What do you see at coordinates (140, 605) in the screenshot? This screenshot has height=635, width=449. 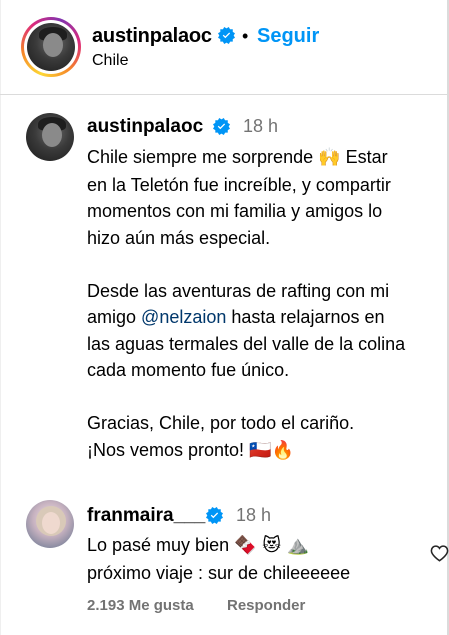 I see `likes-count: 2.193 Me gusta` at bounding box center [140, 605].